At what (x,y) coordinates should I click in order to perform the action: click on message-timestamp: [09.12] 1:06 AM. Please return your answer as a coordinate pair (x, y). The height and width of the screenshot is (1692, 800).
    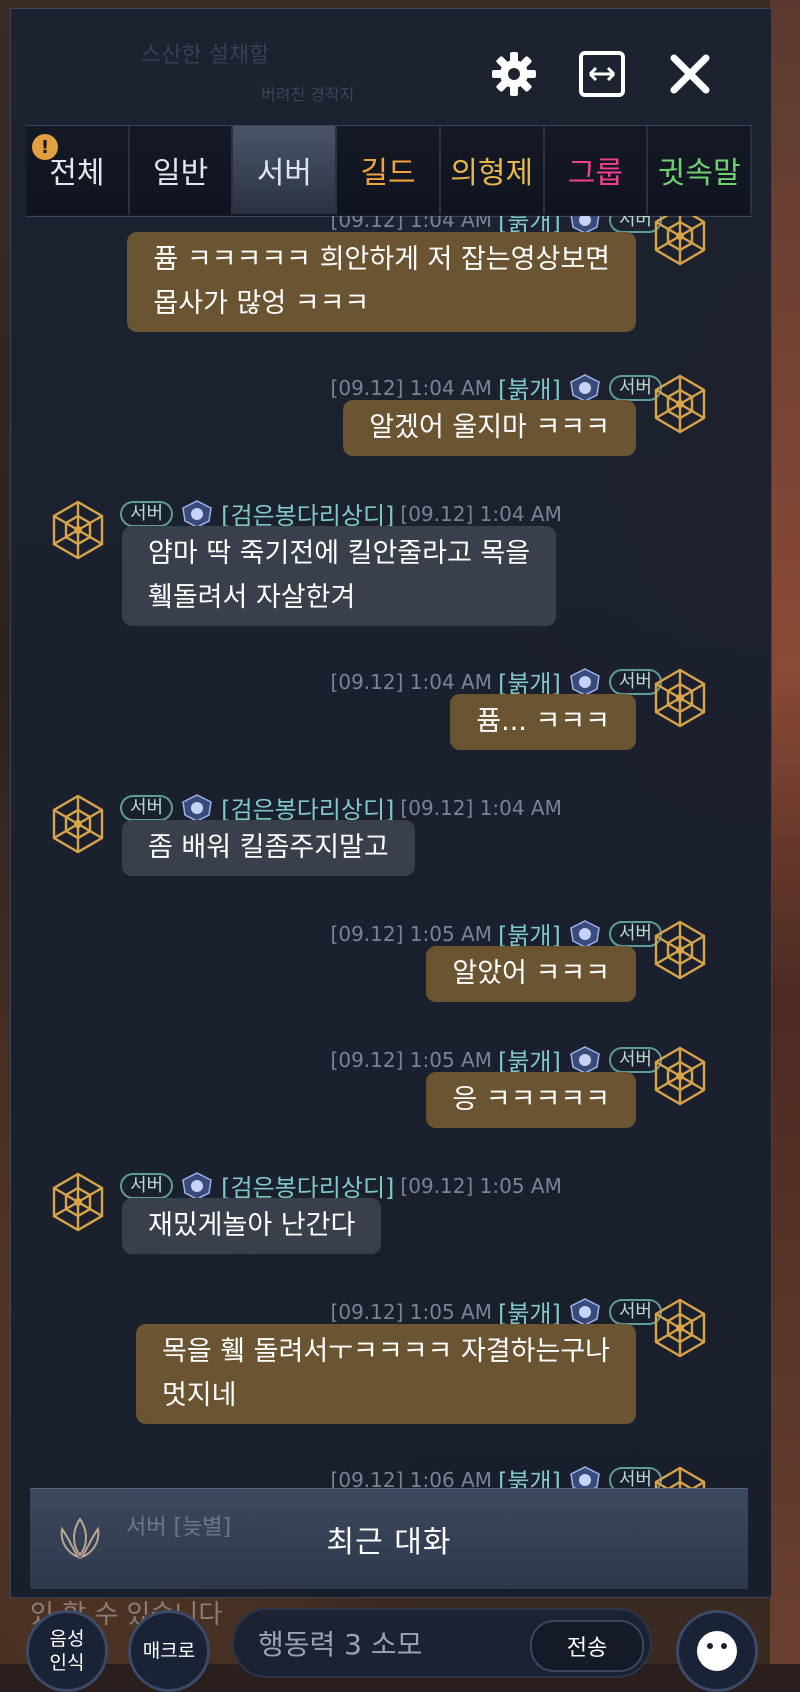
    Looking at the image, I should click on (411, 1478).